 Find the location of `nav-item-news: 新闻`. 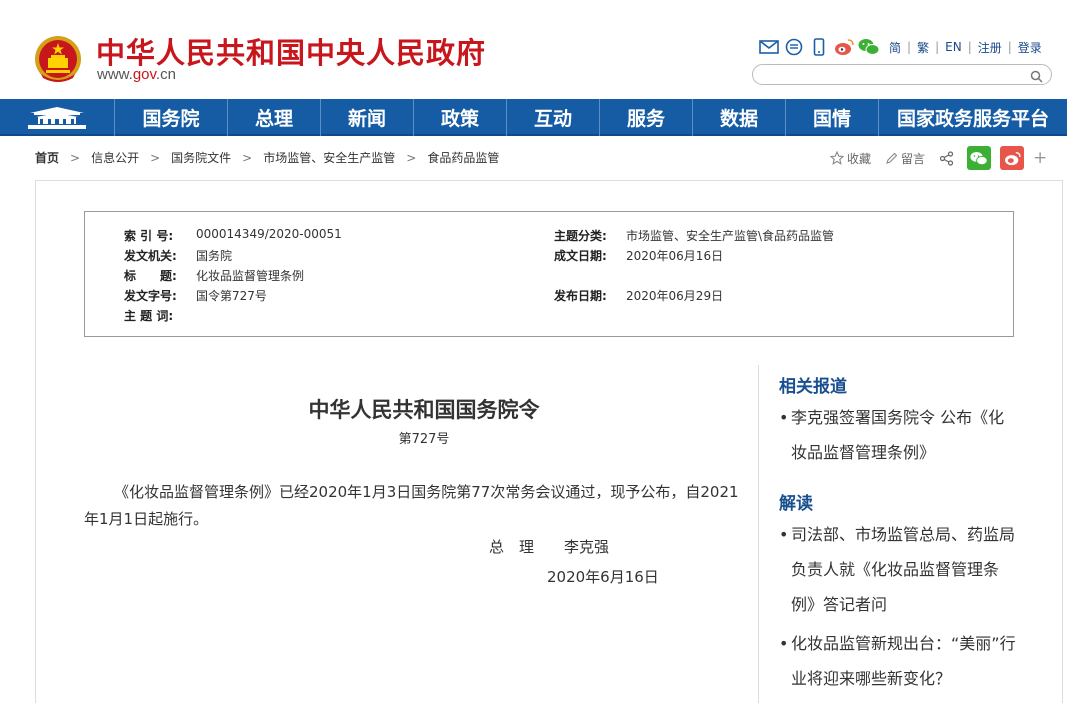

nav-item-news: 新闻 is located at coordinates (367, 117).